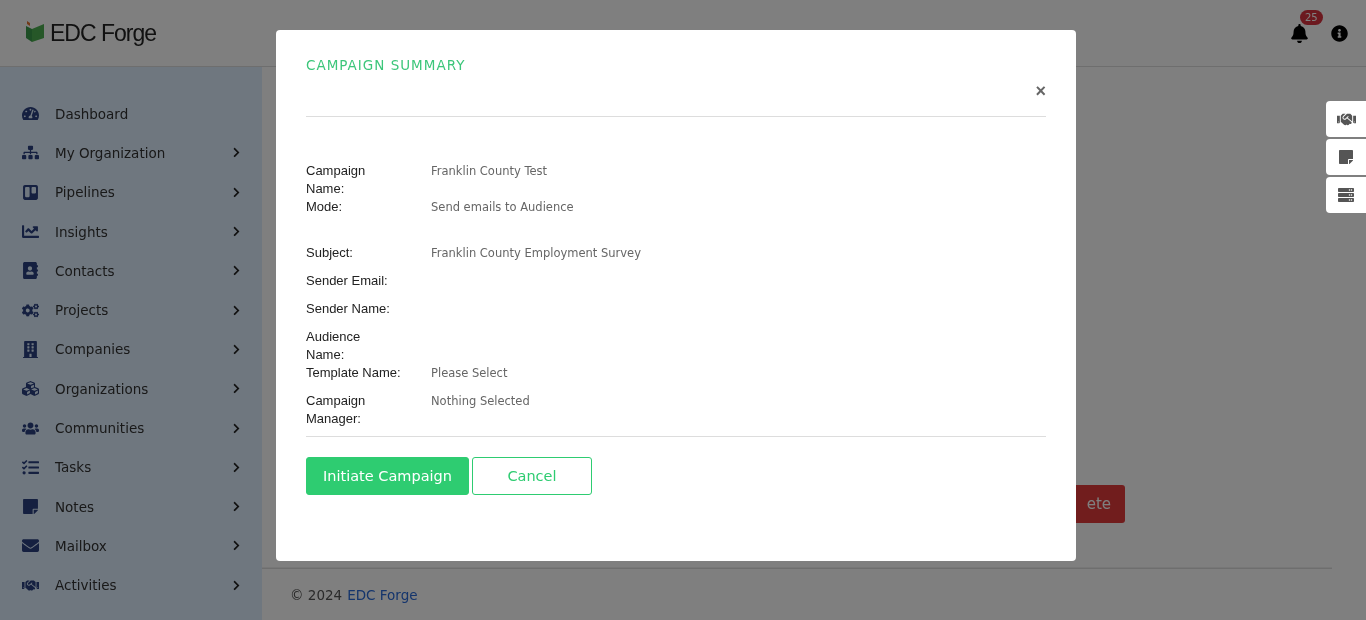  What do you see at coordinates (386, 66) in the screenshot?
I see `dialog-title: CAMPAIGN SUMMARY` at bounding box center [386, 66].